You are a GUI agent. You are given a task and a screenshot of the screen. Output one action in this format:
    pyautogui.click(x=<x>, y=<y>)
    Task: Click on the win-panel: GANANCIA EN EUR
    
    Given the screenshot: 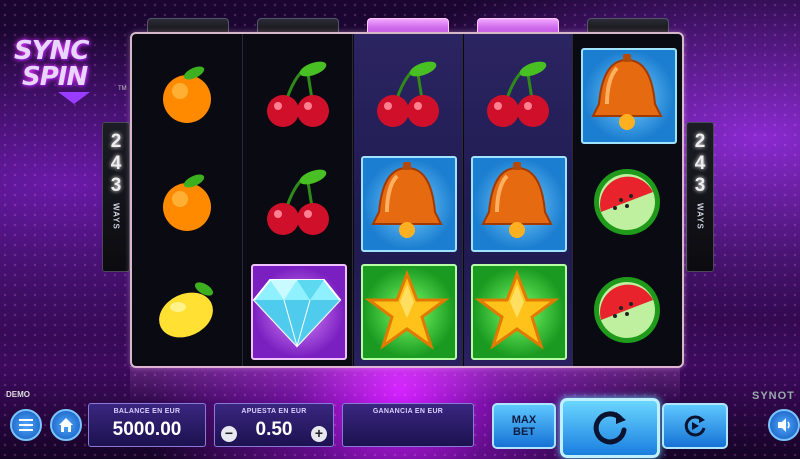 What is the action you would take?
    pyautogui.click(x=408, y=425)
    